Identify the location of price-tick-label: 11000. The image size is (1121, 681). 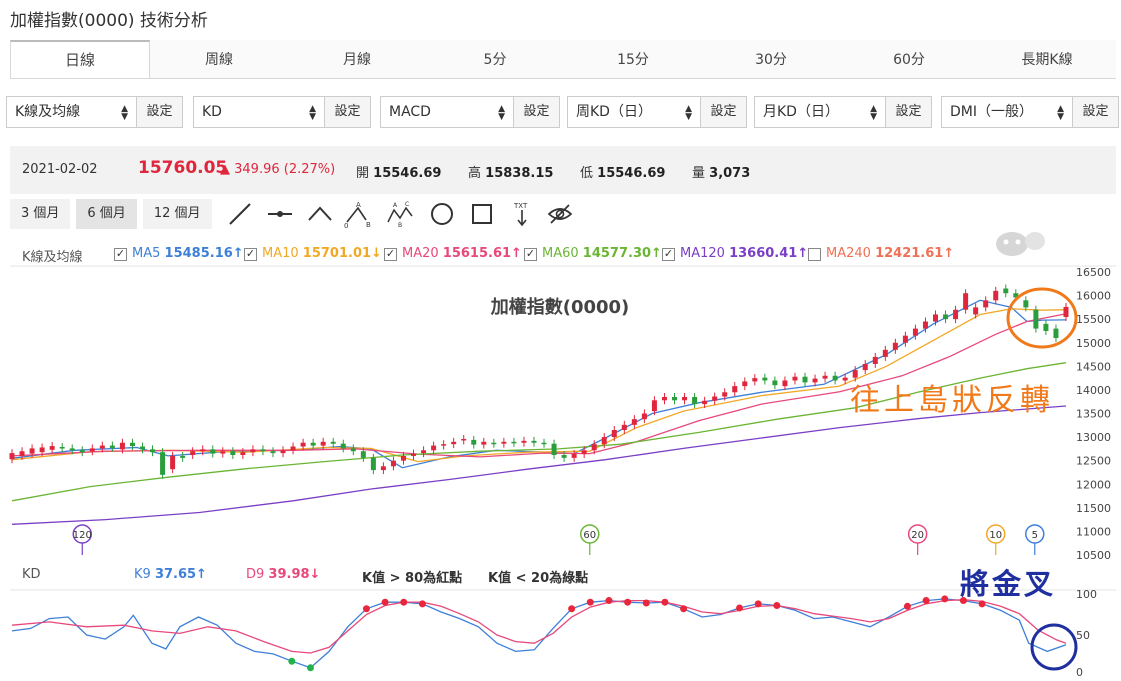
(1093, 531).